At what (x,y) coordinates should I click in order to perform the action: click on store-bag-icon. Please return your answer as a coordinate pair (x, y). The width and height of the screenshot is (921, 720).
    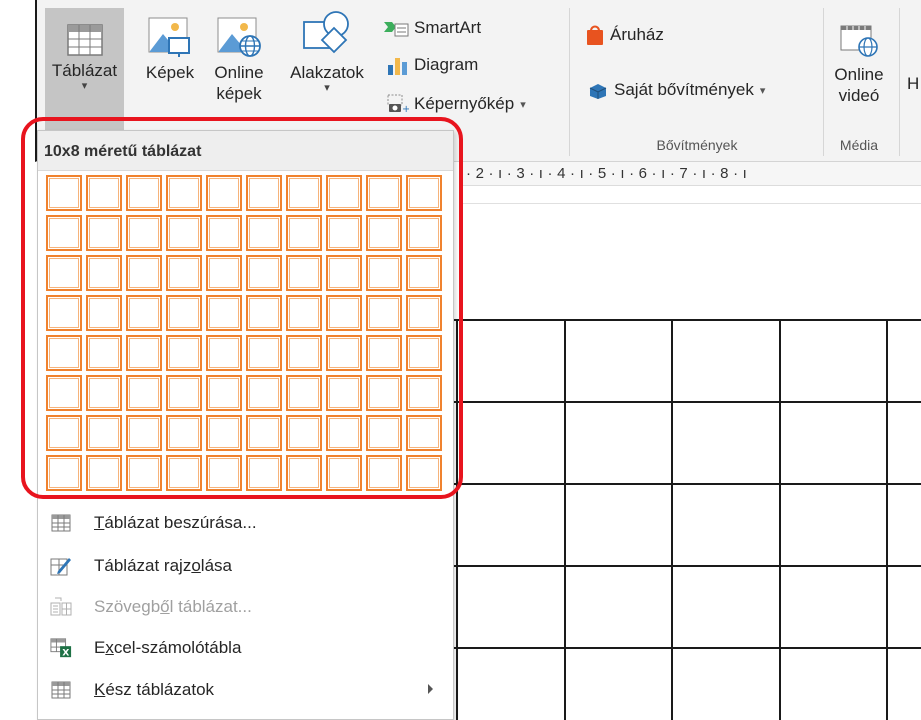
    Looking at the image, I should click on (595, 35).